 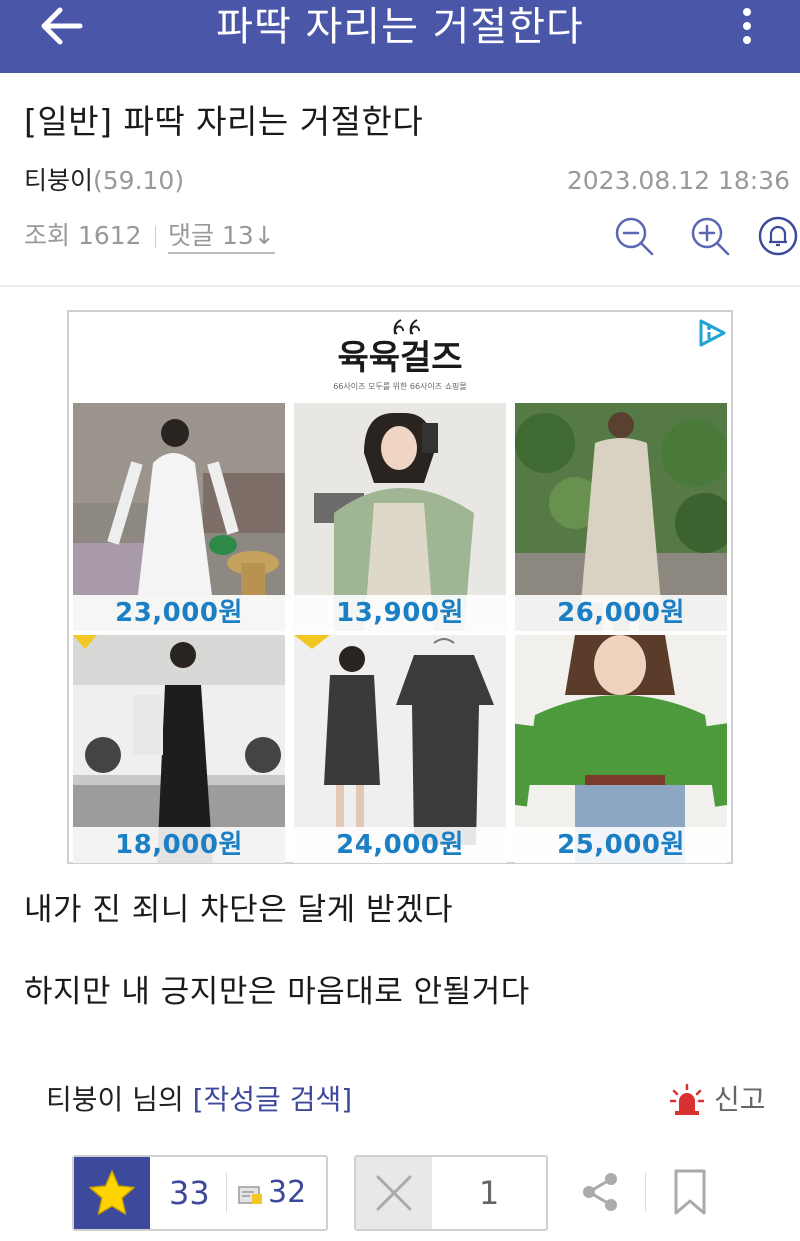 What do you see at coordinates (621, 613) in the screenshot?
I see `product-price: 26,000원` at bounding box center [621, 613].